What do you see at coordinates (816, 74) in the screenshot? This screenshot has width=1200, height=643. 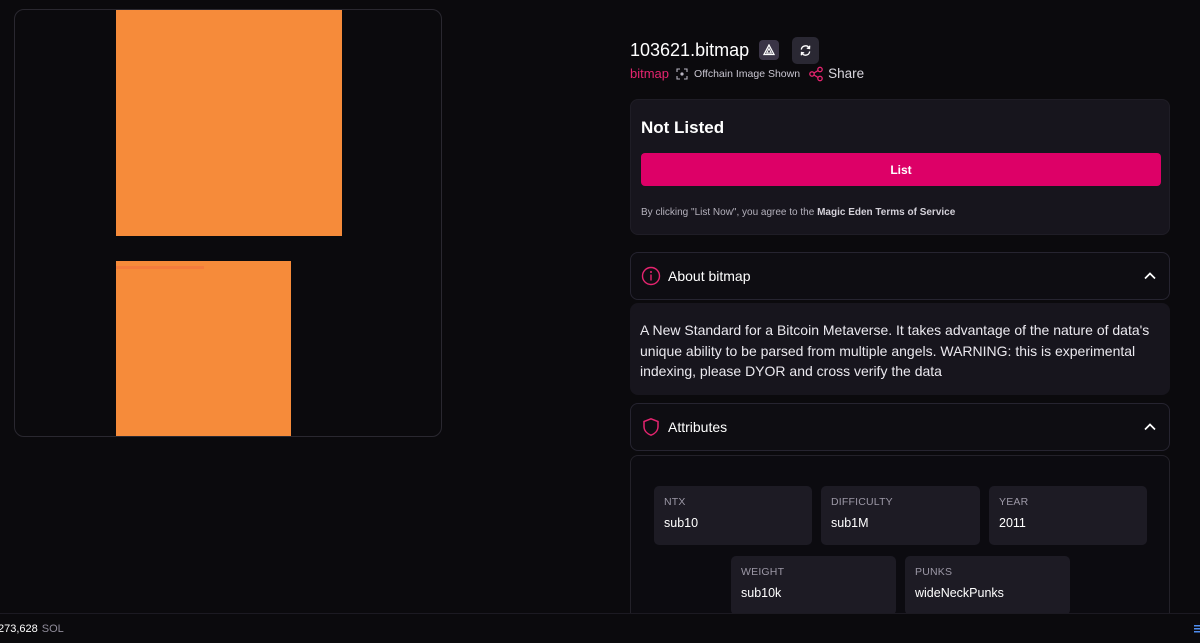 I see `share-icon` at bounding box center [816, 74].